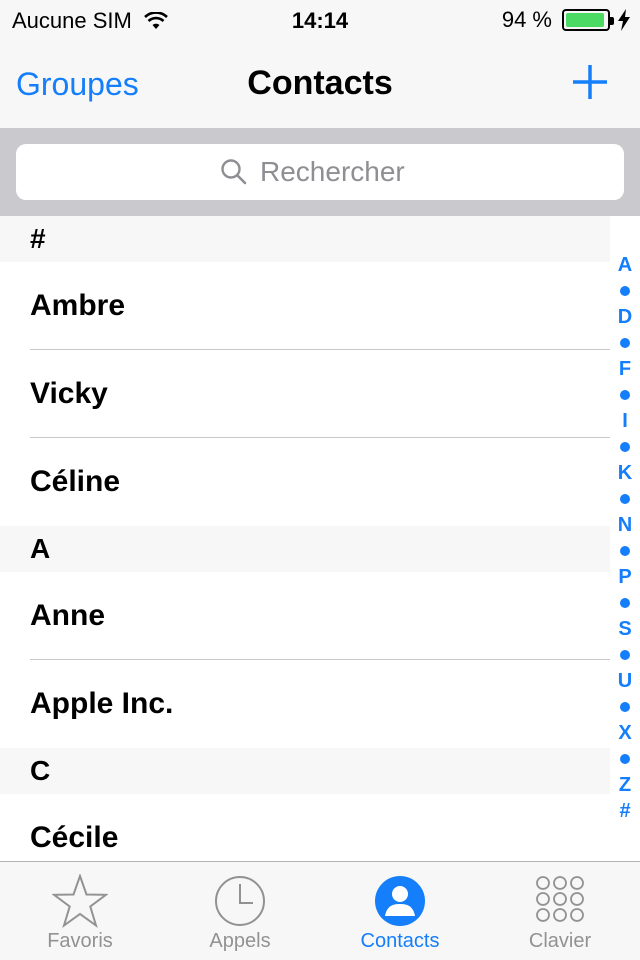  I want to click on tab-label: Favoris, so click(80, 941).